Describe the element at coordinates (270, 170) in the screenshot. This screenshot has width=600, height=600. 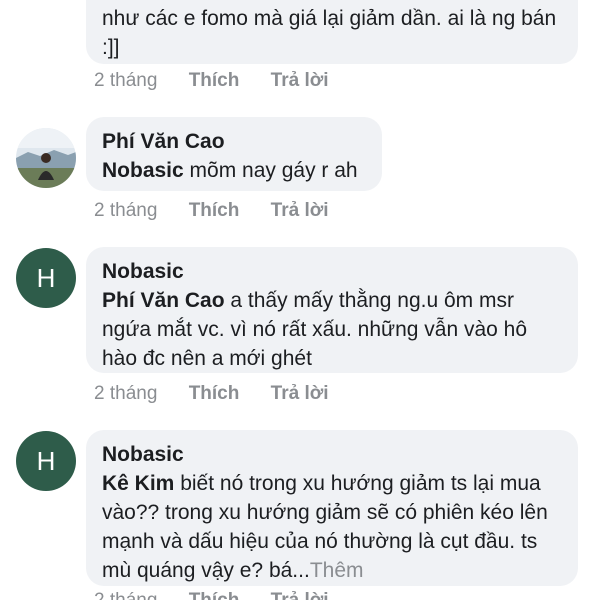
I see `comment-text: mõm nay gáy r ah` at that location.